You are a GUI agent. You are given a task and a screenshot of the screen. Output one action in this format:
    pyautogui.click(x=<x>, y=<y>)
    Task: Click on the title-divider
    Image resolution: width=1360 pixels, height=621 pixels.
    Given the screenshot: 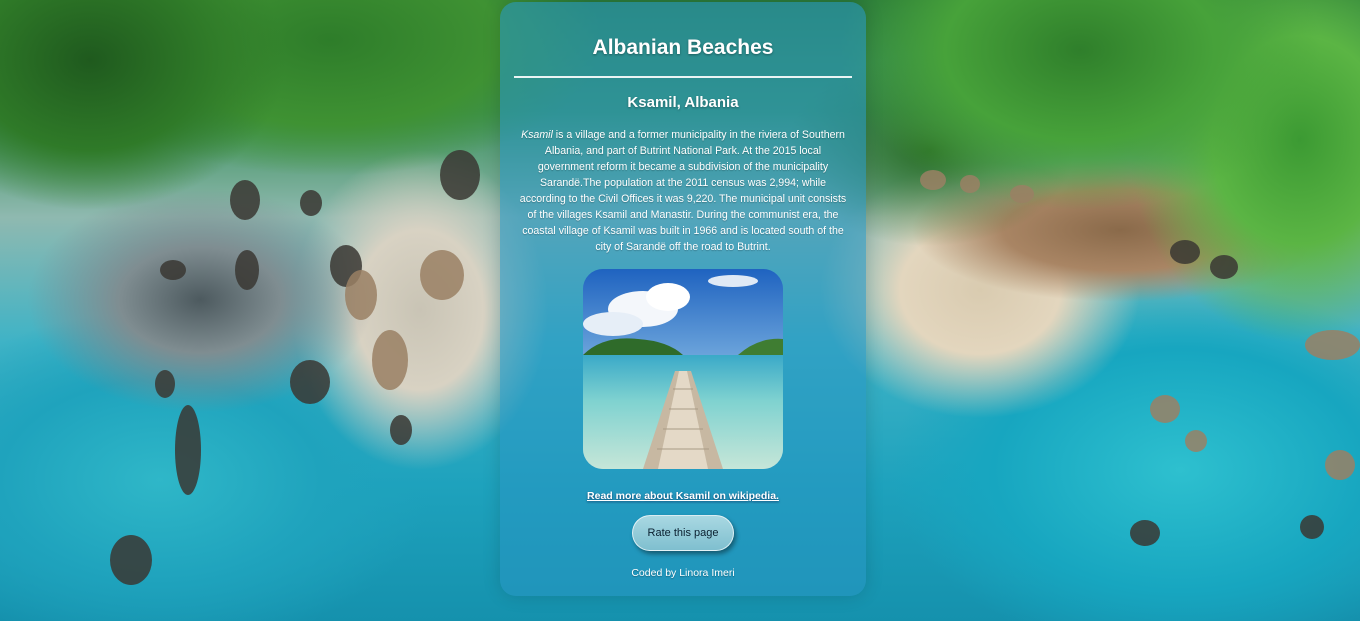 What is the action you would take?
    pyautogui.click(x=683, y=77)
    